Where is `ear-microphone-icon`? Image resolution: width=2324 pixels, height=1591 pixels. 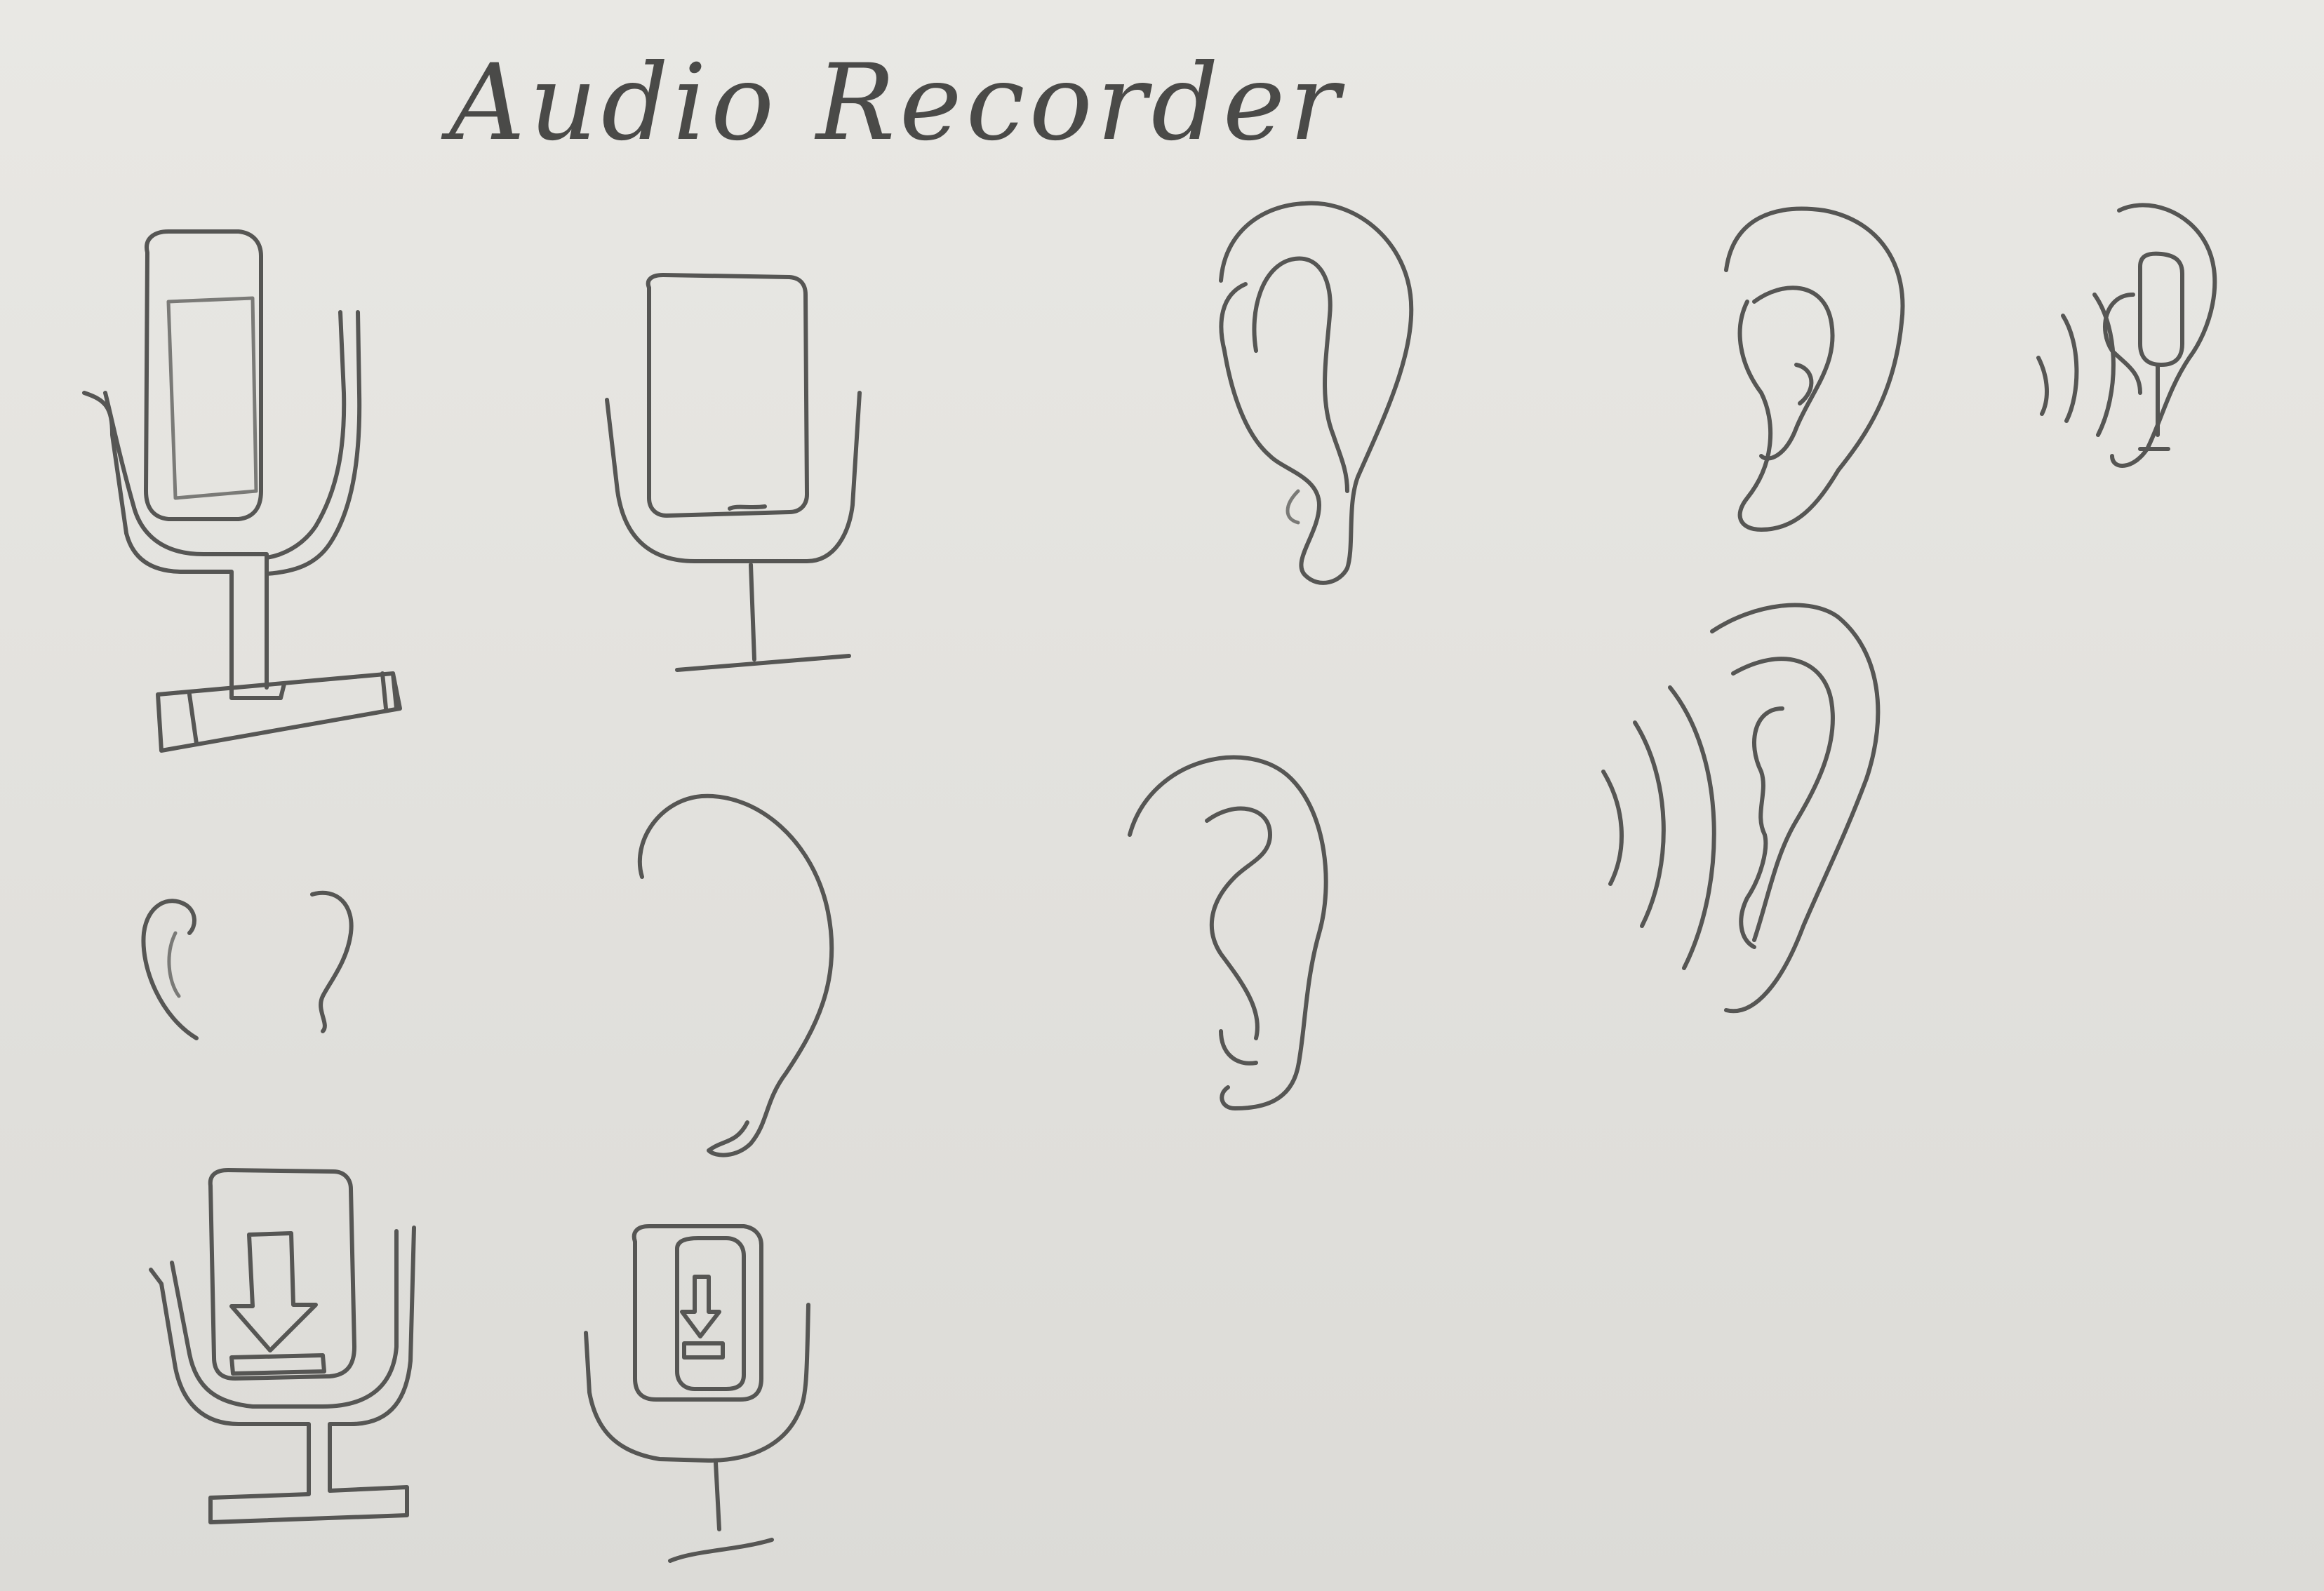
ear-microphone-icon is located at coordinates (2126, 335).